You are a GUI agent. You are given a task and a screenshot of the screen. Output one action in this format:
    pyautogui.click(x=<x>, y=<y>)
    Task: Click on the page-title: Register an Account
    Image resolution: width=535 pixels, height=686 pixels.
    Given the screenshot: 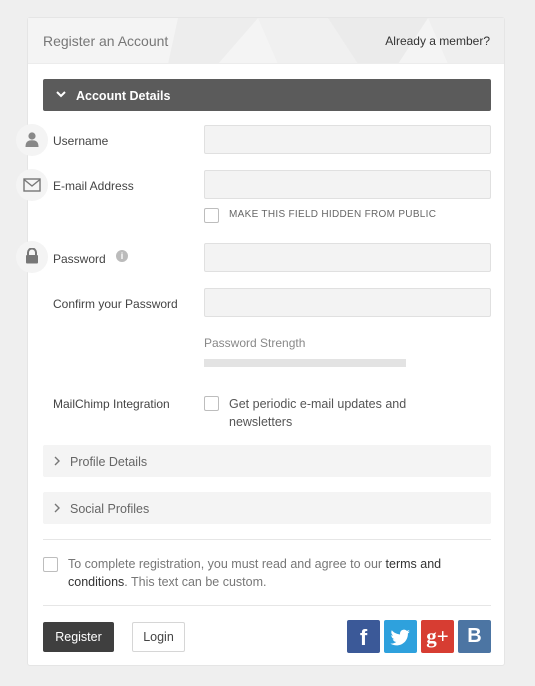 What is the action you would take?
    pyautogui.click(x=106, y=41)
    